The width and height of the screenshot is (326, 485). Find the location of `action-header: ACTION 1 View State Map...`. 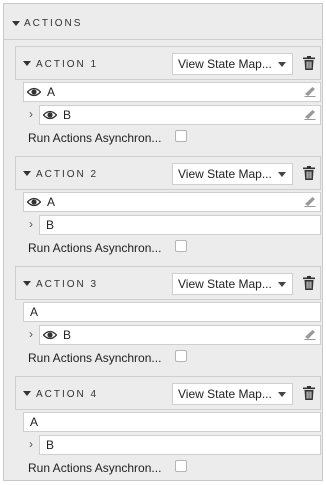

action-header: ACTION 1 View State Map... is located at coordinates (168, 63).